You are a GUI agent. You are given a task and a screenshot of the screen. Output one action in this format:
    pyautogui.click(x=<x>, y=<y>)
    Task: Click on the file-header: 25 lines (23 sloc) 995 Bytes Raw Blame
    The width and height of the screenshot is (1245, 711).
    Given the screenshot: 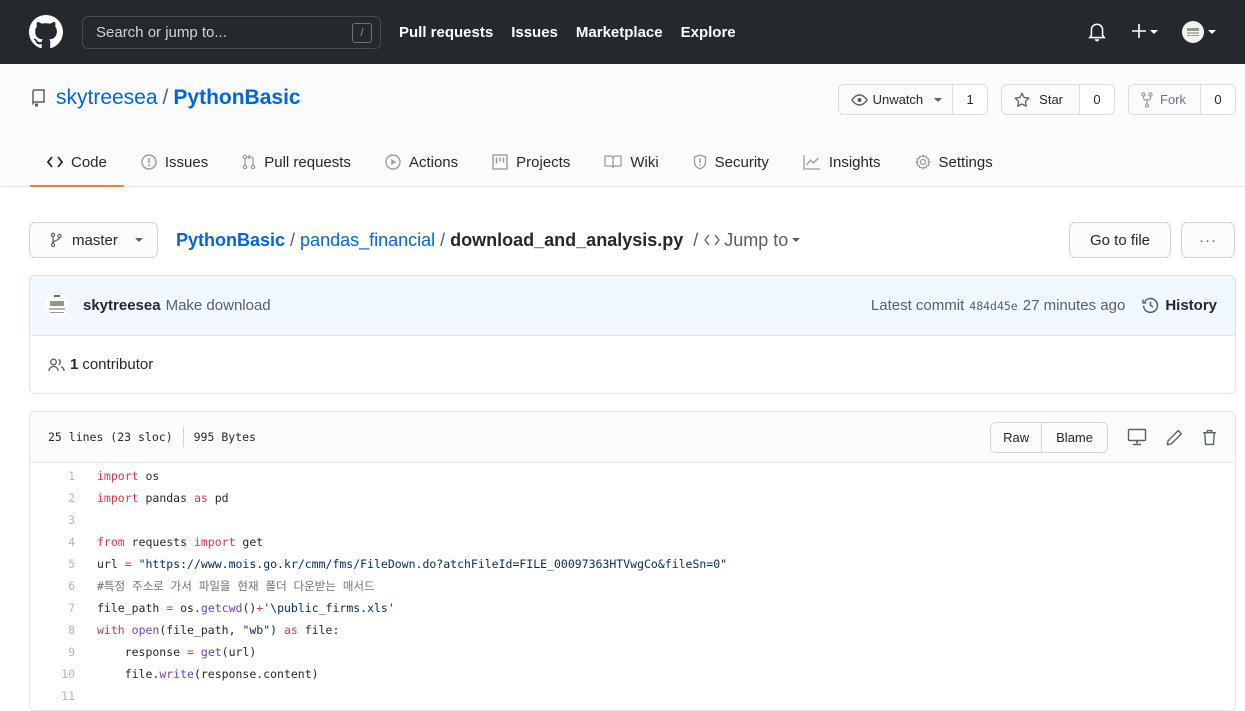 What is the action you would take?
    pyautogui.click(x=632, y=437)
    